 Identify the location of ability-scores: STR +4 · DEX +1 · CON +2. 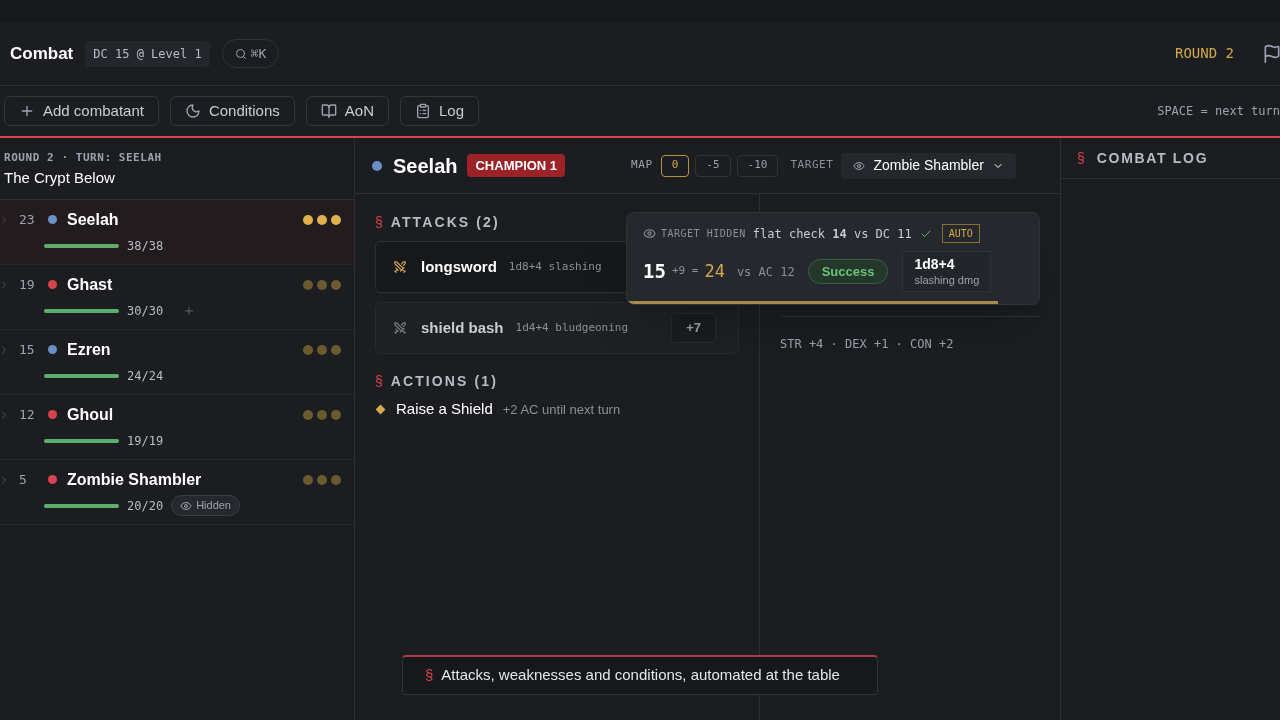
(867, 344).